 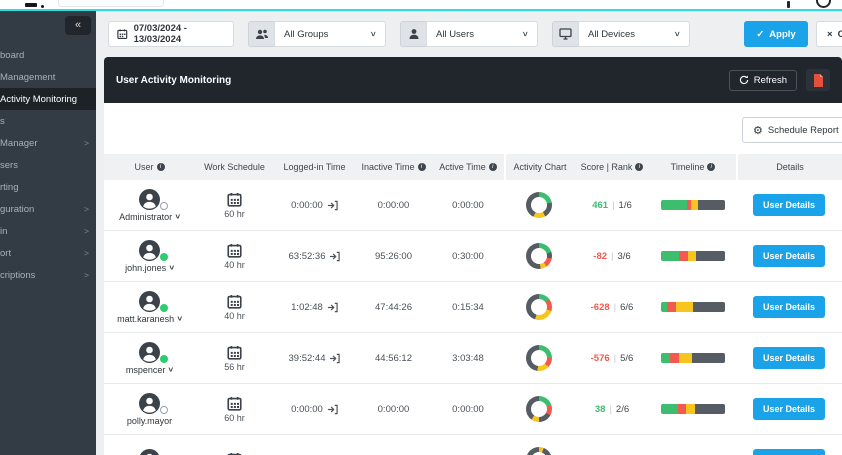 I want to click on sidebar-item: guration >, so click(x=48, y=209).